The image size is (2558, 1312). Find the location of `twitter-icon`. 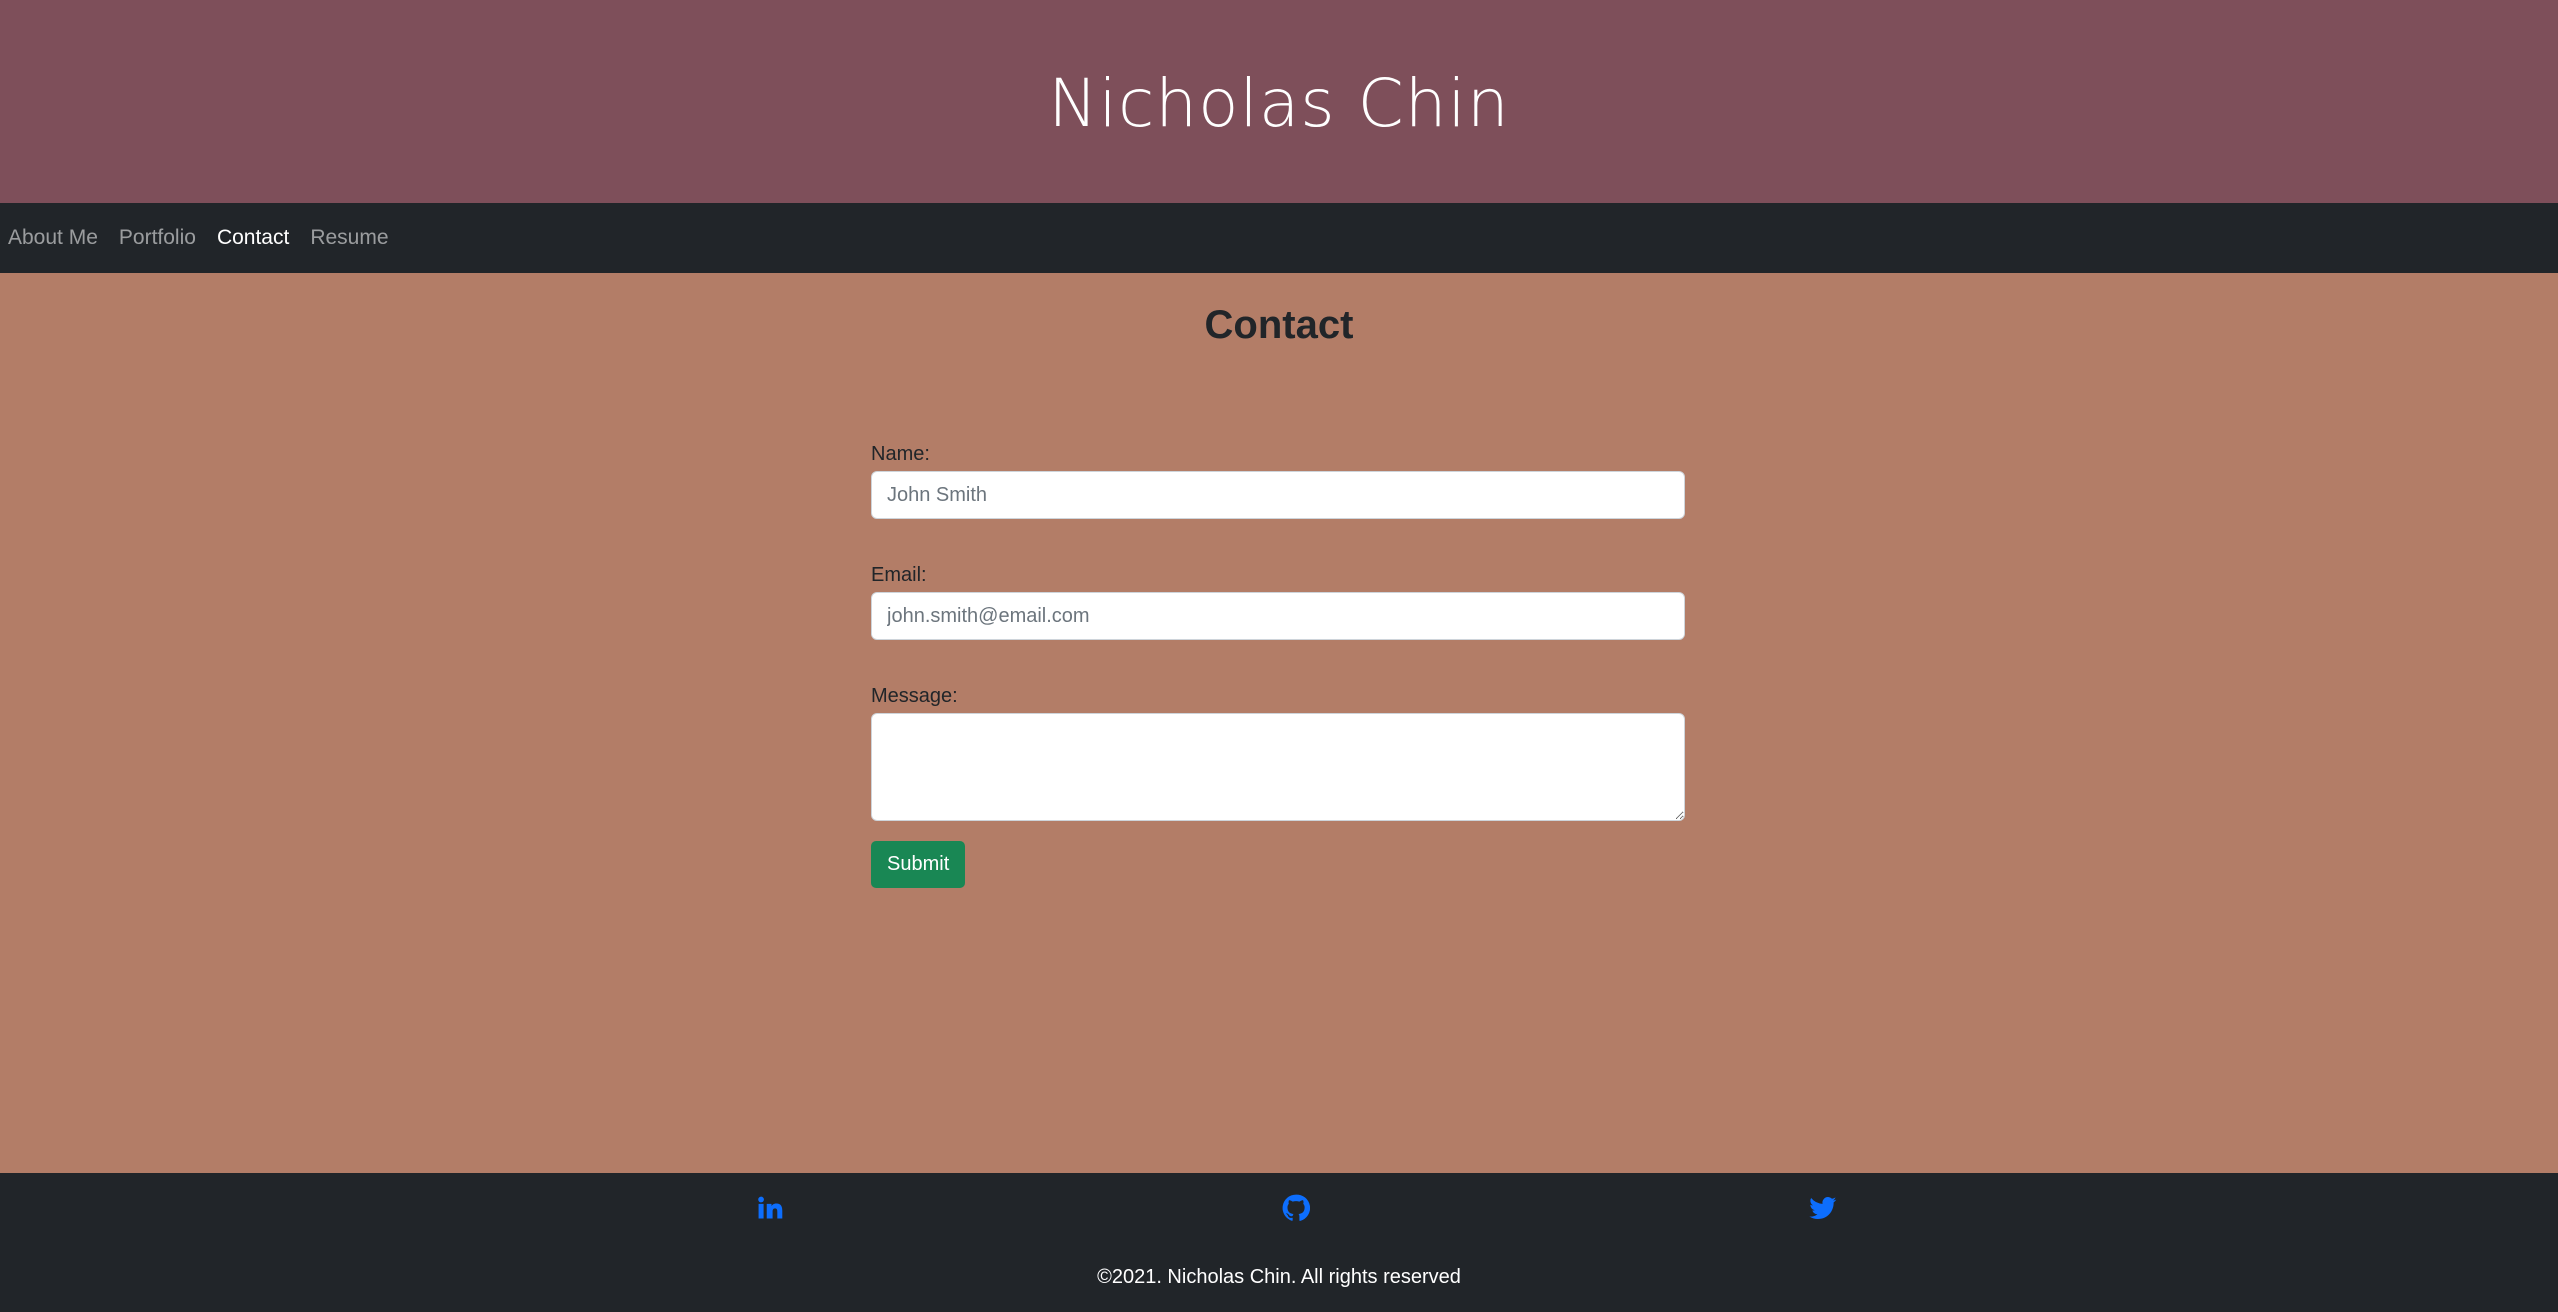

twitter-icon is located at coordinates (1823, 1208).